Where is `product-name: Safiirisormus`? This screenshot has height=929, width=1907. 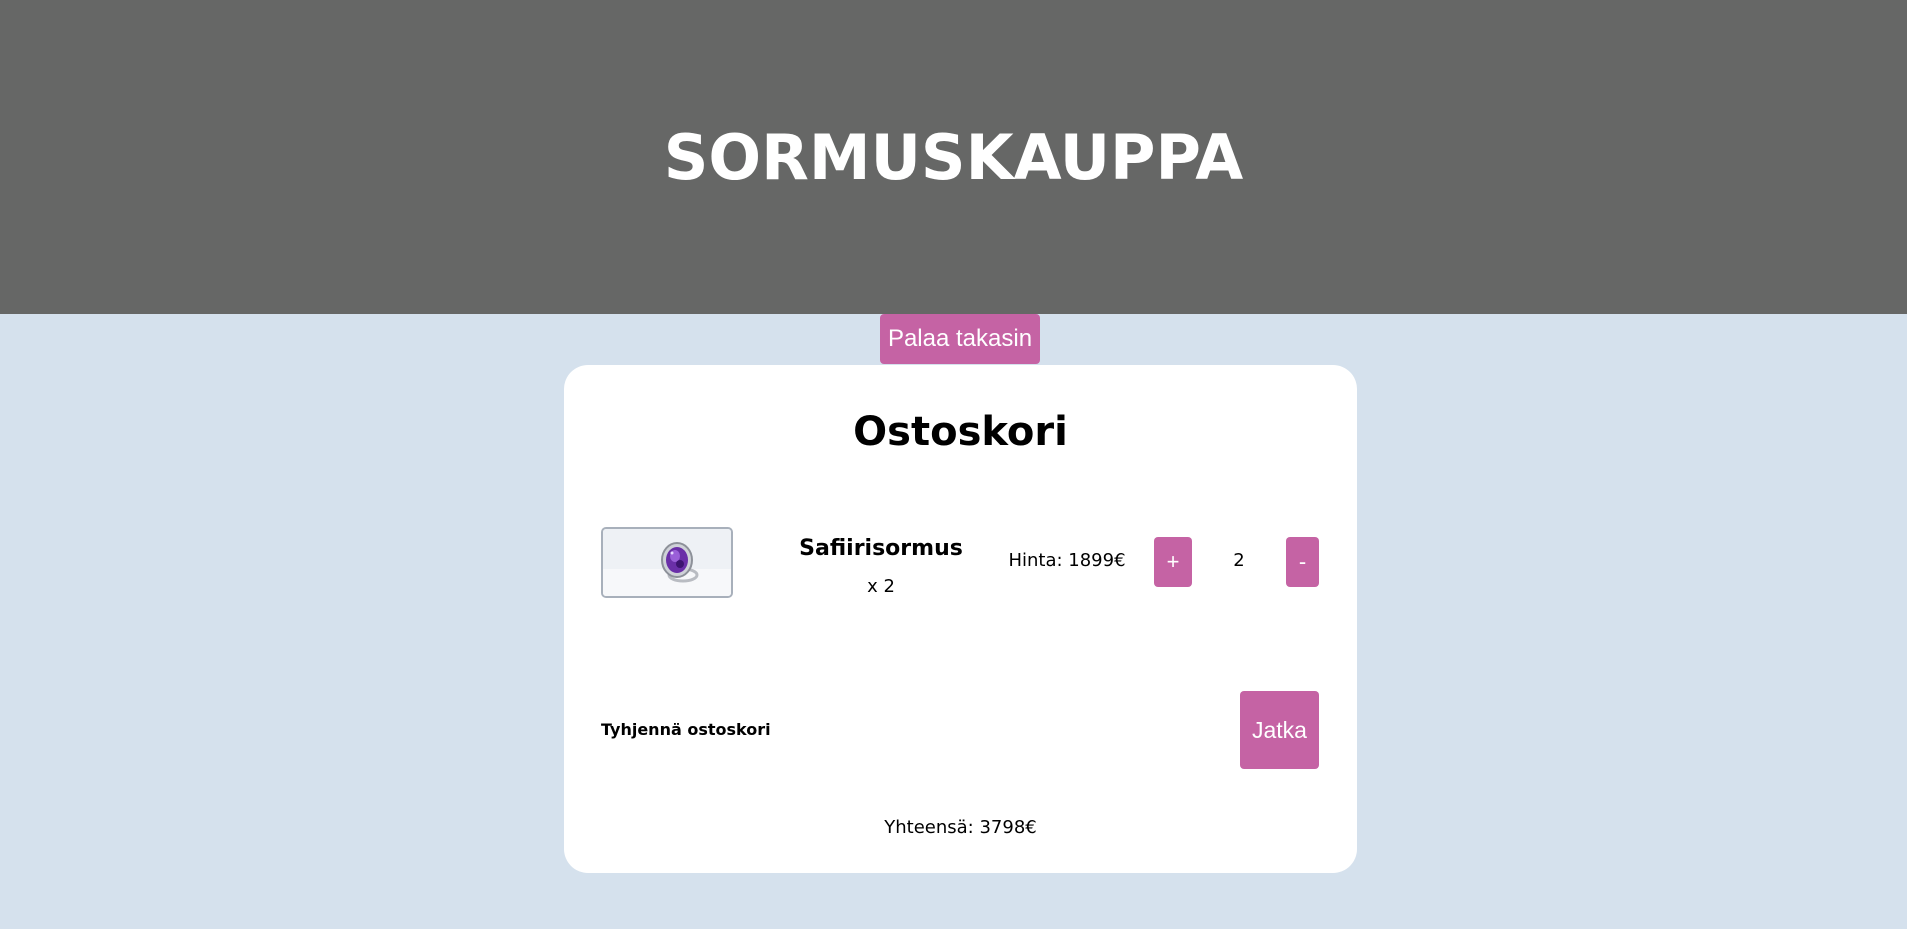
product-name: Safiirisormus is located at coordinates (881, 548).